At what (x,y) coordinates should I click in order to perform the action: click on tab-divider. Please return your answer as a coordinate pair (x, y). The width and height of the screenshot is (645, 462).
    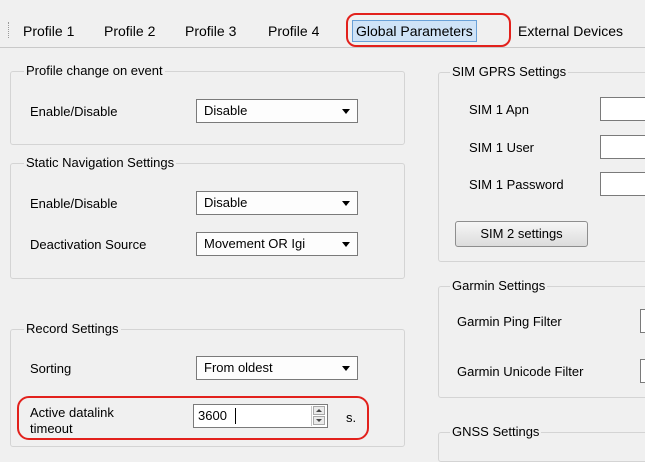
    Looking at the image, I should click on (322, 47).